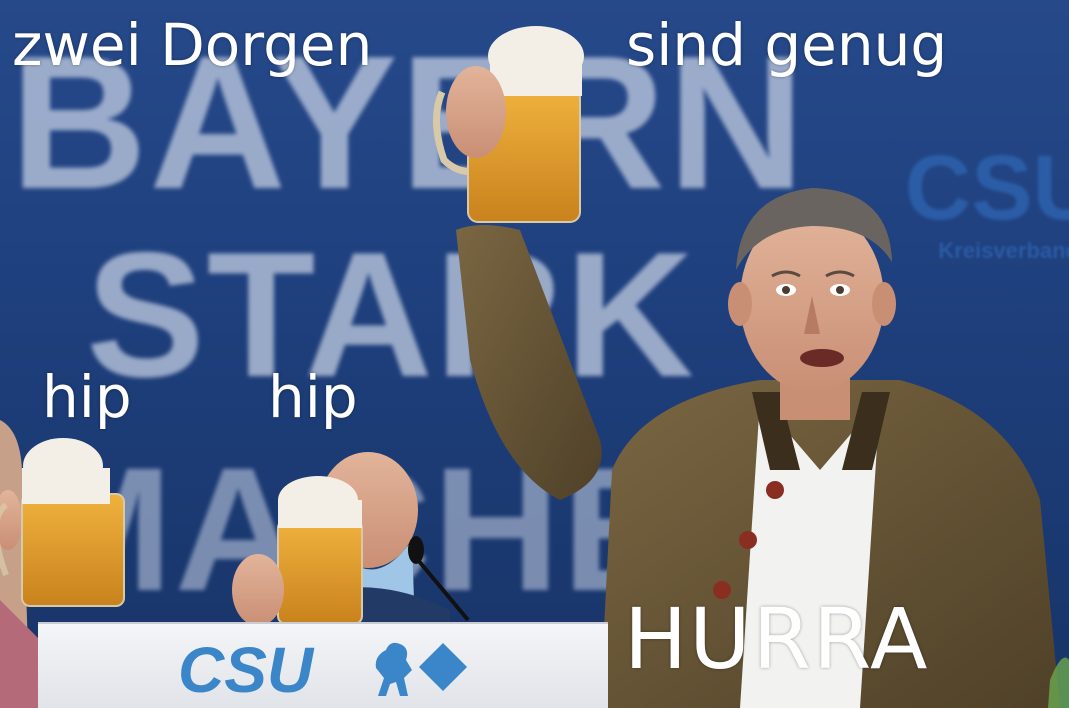 This screenshot has height=708, width=1069. I want to click on caption-top-left: zwei Dorgen, so click(192, 45).